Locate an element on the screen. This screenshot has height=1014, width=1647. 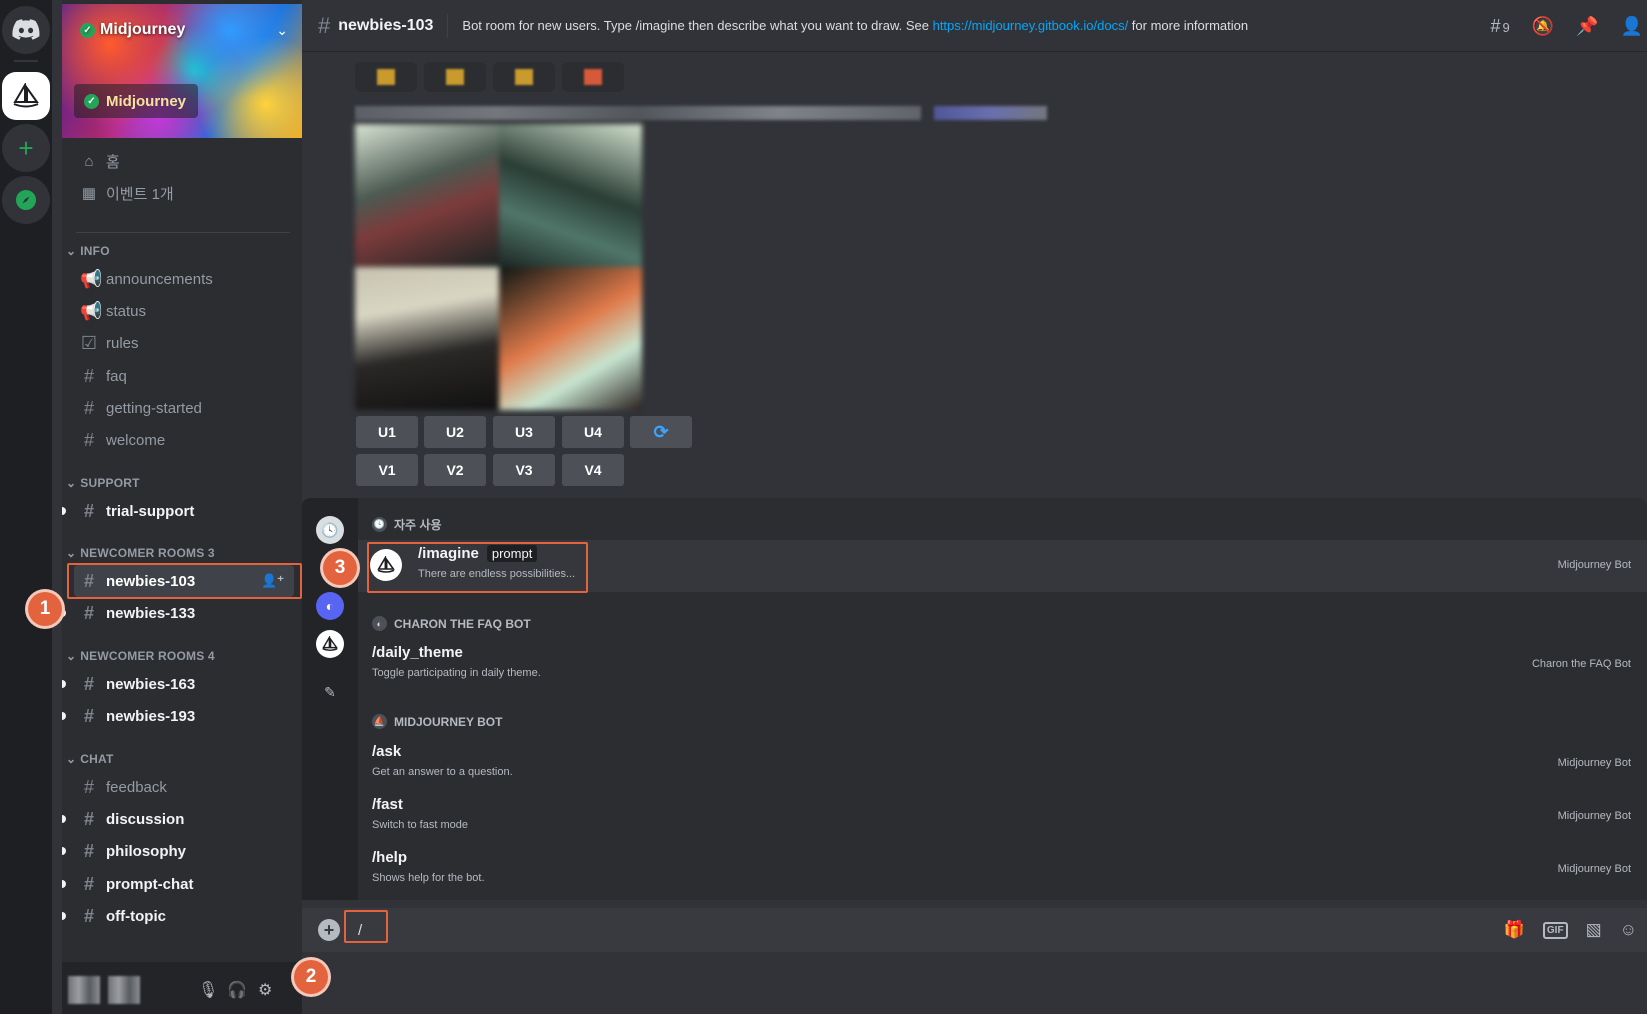
threads-icon: # is located at coordinates (1495, 25).